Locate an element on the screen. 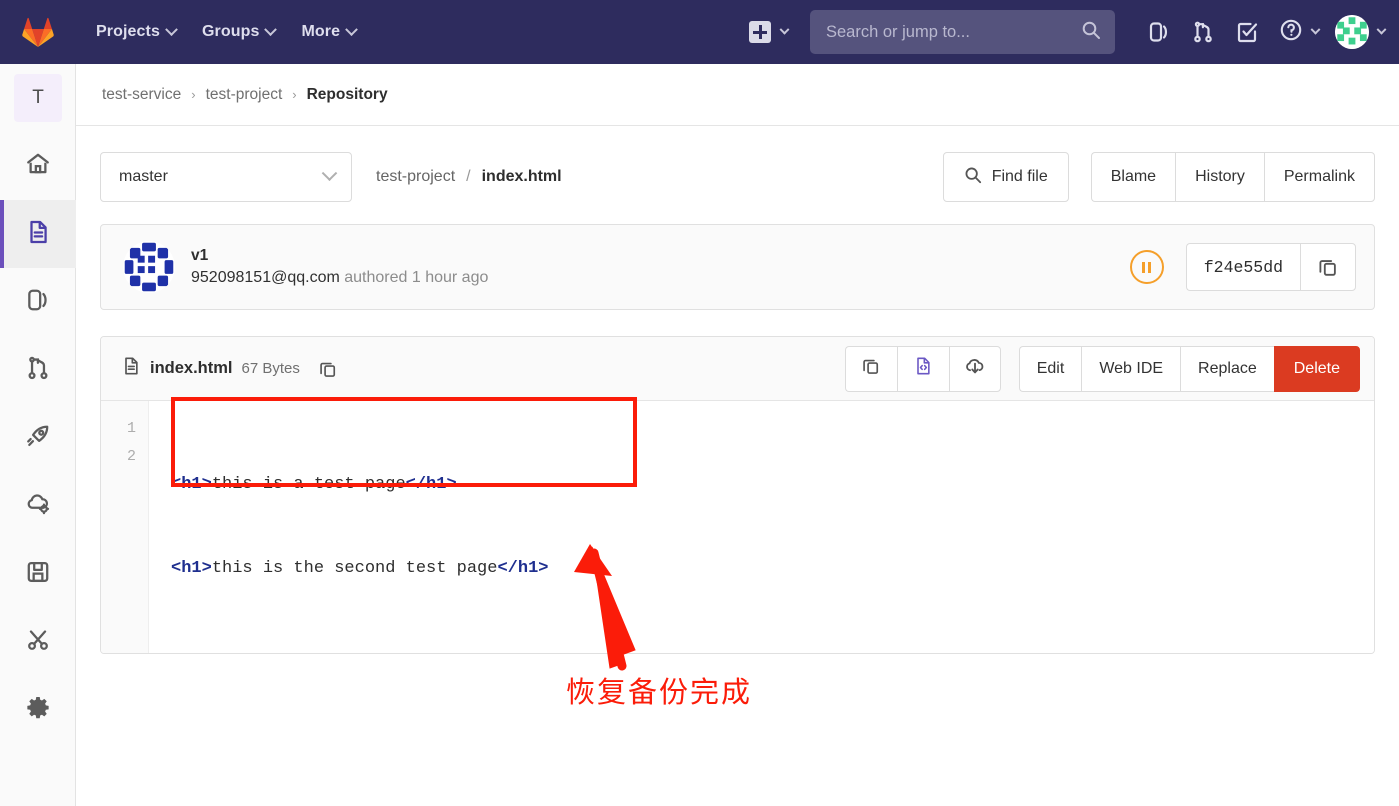 Image resolution: width=1399 pixels, height=806 pixels. nav-item-more: More is located at coordinates (329, 31).